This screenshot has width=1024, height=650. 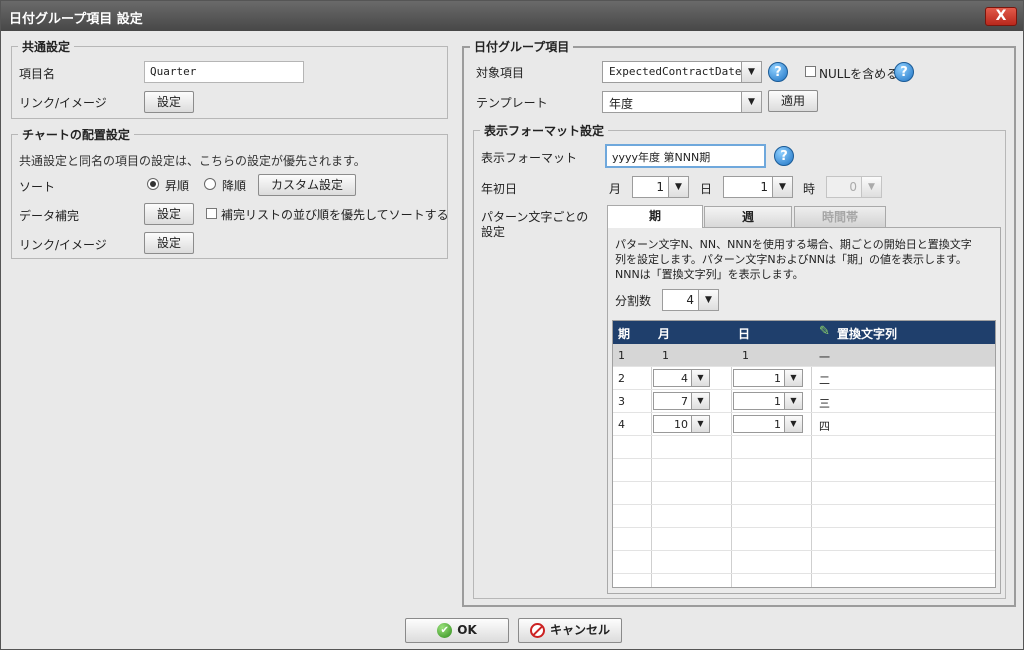 I want to click on sort-desc-label: 降順, so click(x=234, y=186).